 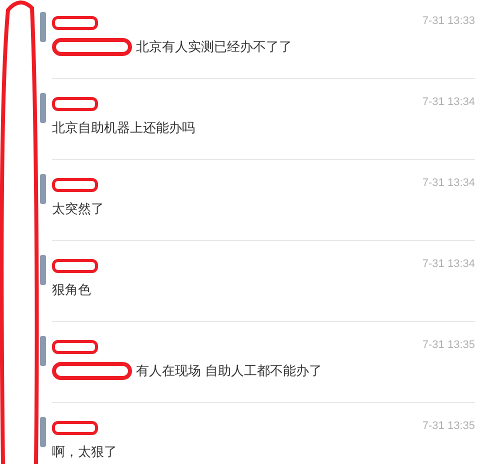 What do you see at coordinates (84, 452) in the screenshot?
I see `comment-text: 啊，太狠了` at bounding box center [84, 452].